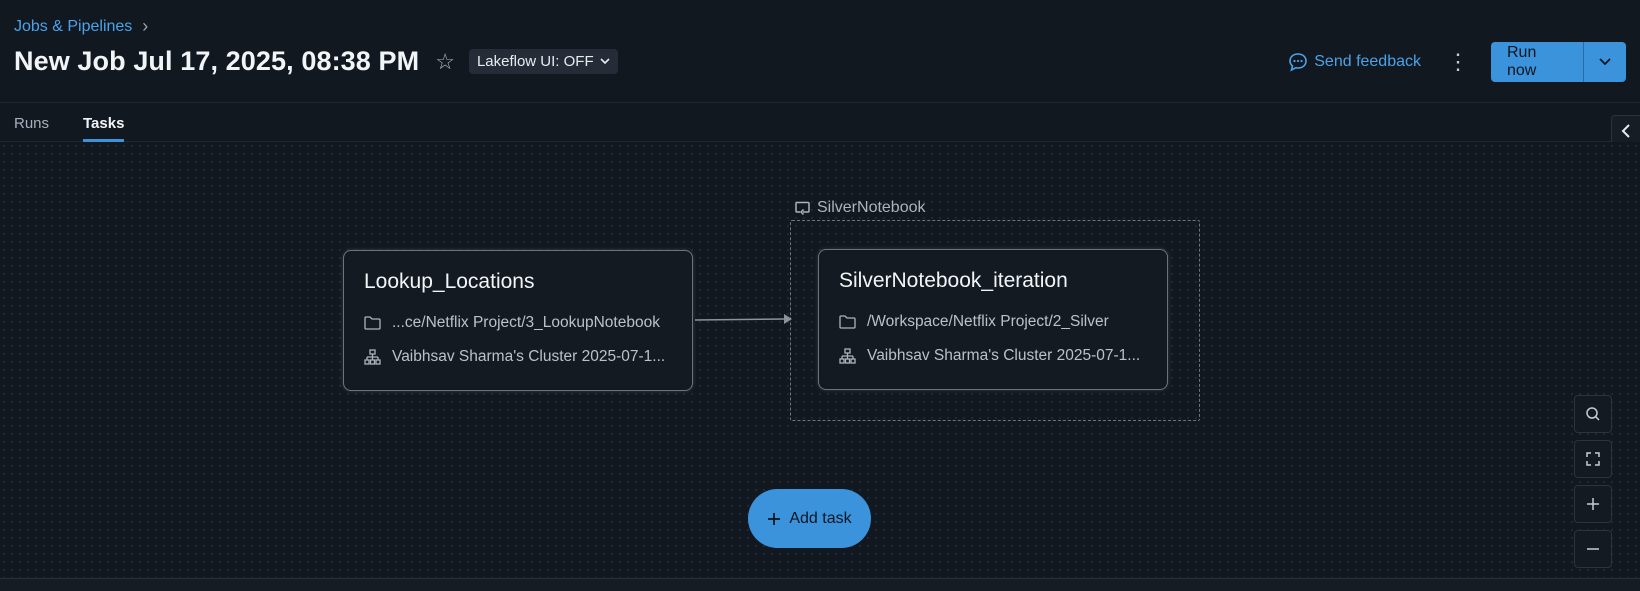 The width and height of the screenshot is (1640, 591). Describe the element at coordinates (953, 280) in the screenshot. I see `task-name: SilverNotebook_iteration` at that location.